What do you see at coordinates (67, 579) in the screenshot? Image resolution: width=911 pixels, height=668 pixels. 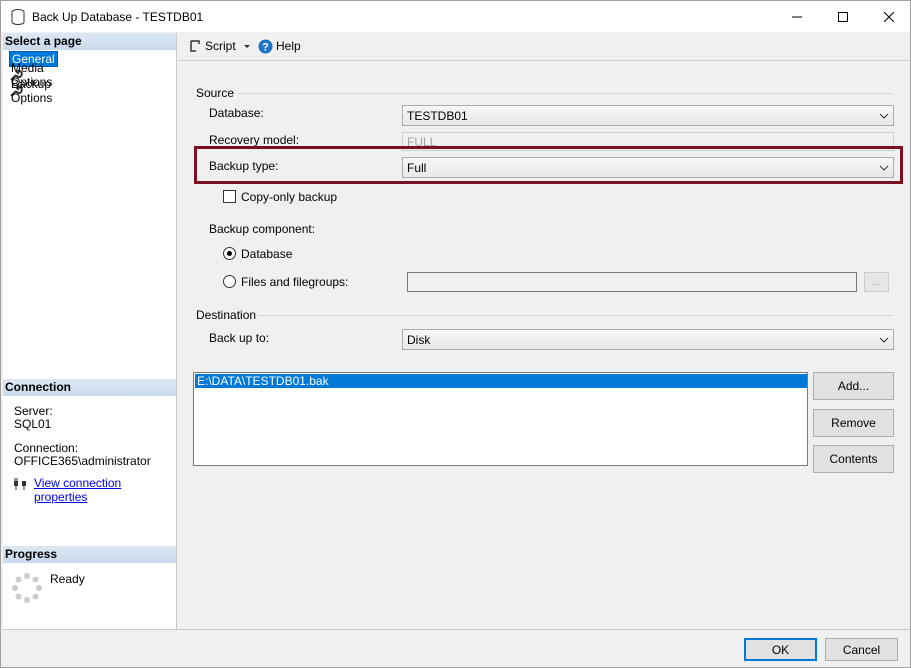 I see `progress-status: Ready` at bounding box center [67, 579].